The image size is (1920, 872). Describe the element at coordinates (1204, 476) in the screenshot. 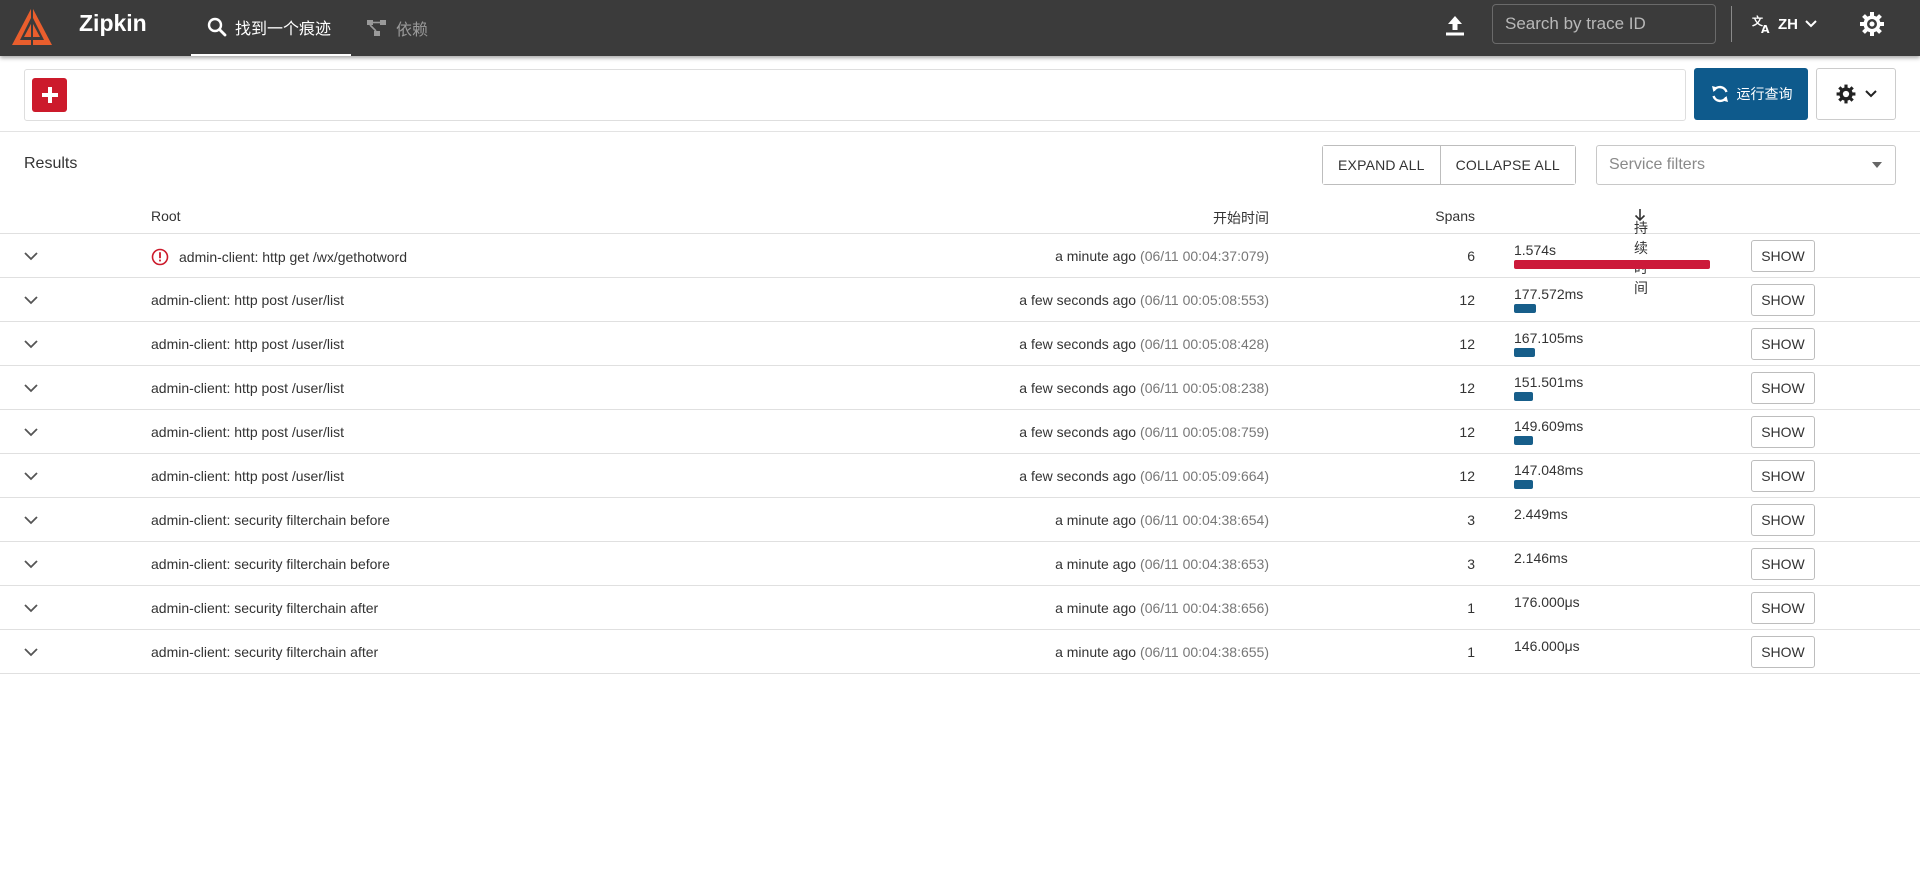

I see `trace-timestamp: (06/11 00:05:09:664)` at that location.